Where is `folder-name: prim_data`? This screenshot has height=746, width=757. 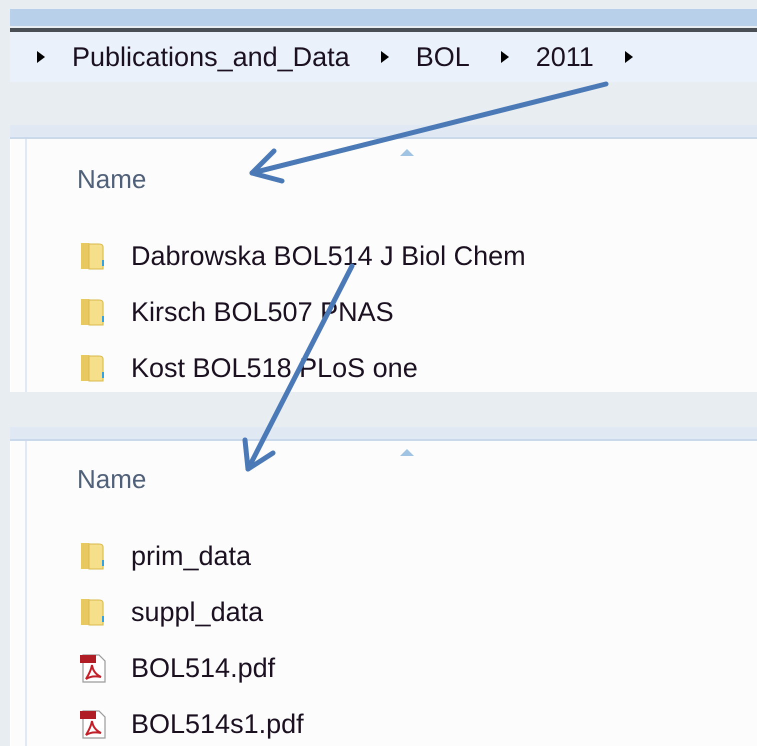 folder-name: prim_data is located at coordinates (191, 556).